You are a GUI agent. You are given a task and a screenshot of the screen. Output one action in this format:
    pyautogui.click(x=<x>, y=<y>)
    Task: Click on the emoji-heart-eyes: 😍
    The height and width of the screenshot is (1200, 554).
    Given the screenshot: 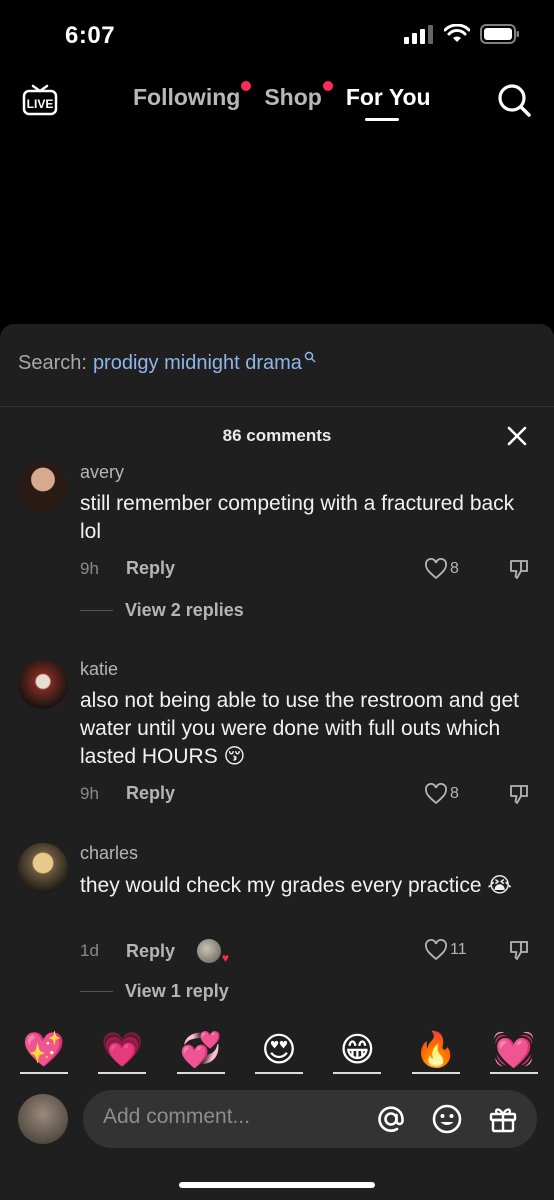 What is the action you would take?
    pyautogui.click(x=278, y=1052)
    